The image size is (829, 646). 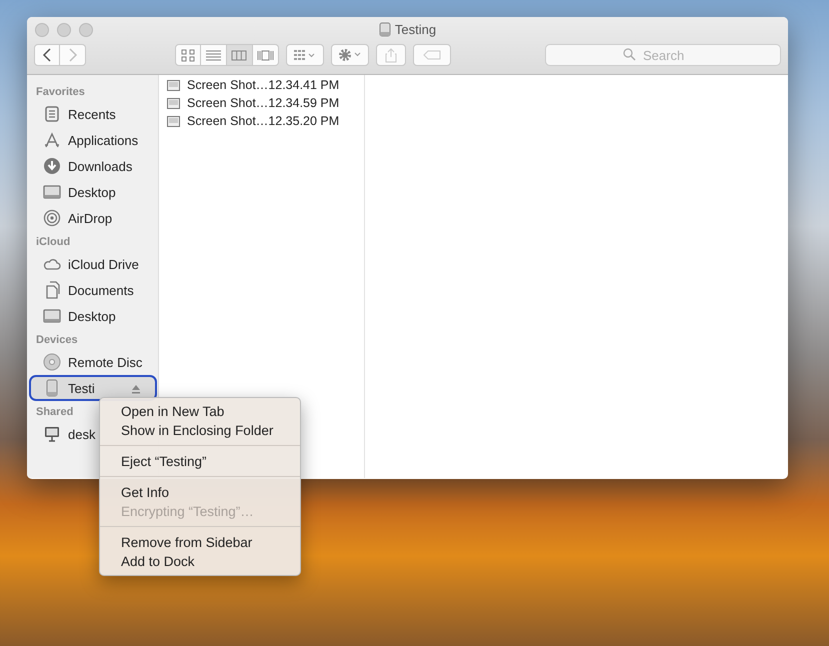 What do you see at coordinates (663, 55) in the screenshot?
I see `search-field: Search` at bounding box center [663, 55].